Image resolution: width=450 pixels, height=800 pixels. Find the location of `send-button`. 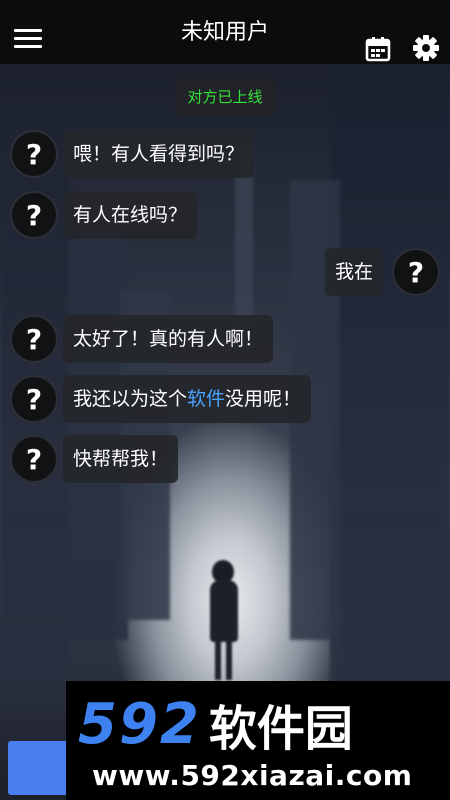

send-button is located at coordinates (38, 768).